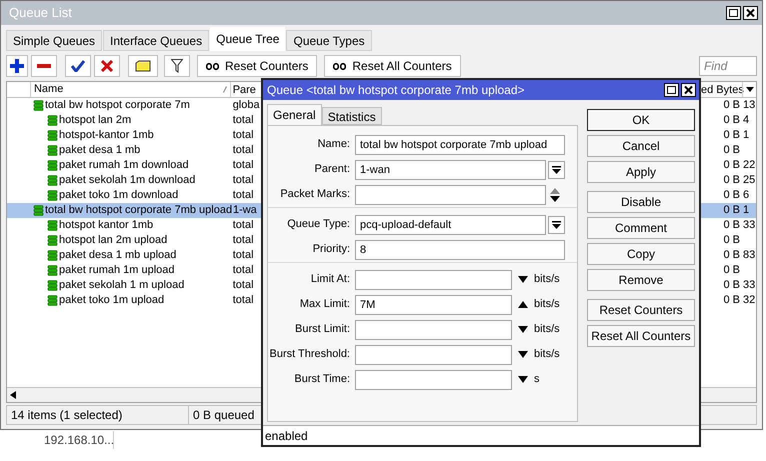 The width and height of the screenshot is (766, 461). What do you see at coordinates (118, 195) in the screenshot?
I see `queue-name: paket toko 1m download` at bounding box center [118, 195].